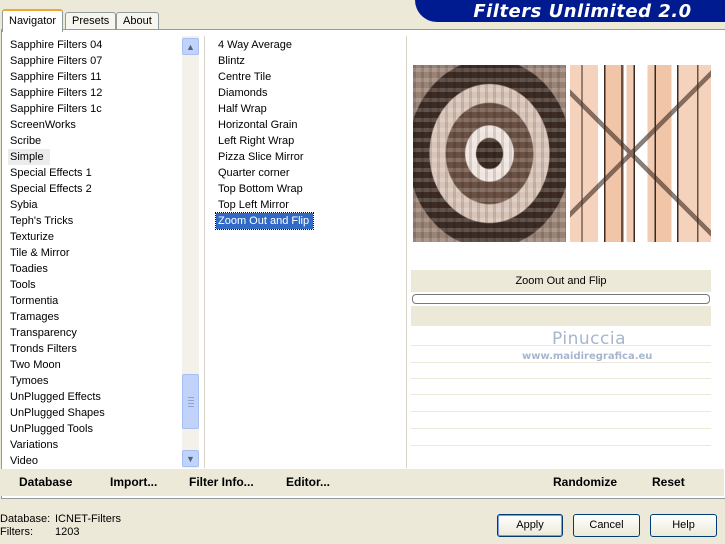  Describe the element at coordinates (94, 237) in the screenshot. I see `category-item: Texturize` at that location.